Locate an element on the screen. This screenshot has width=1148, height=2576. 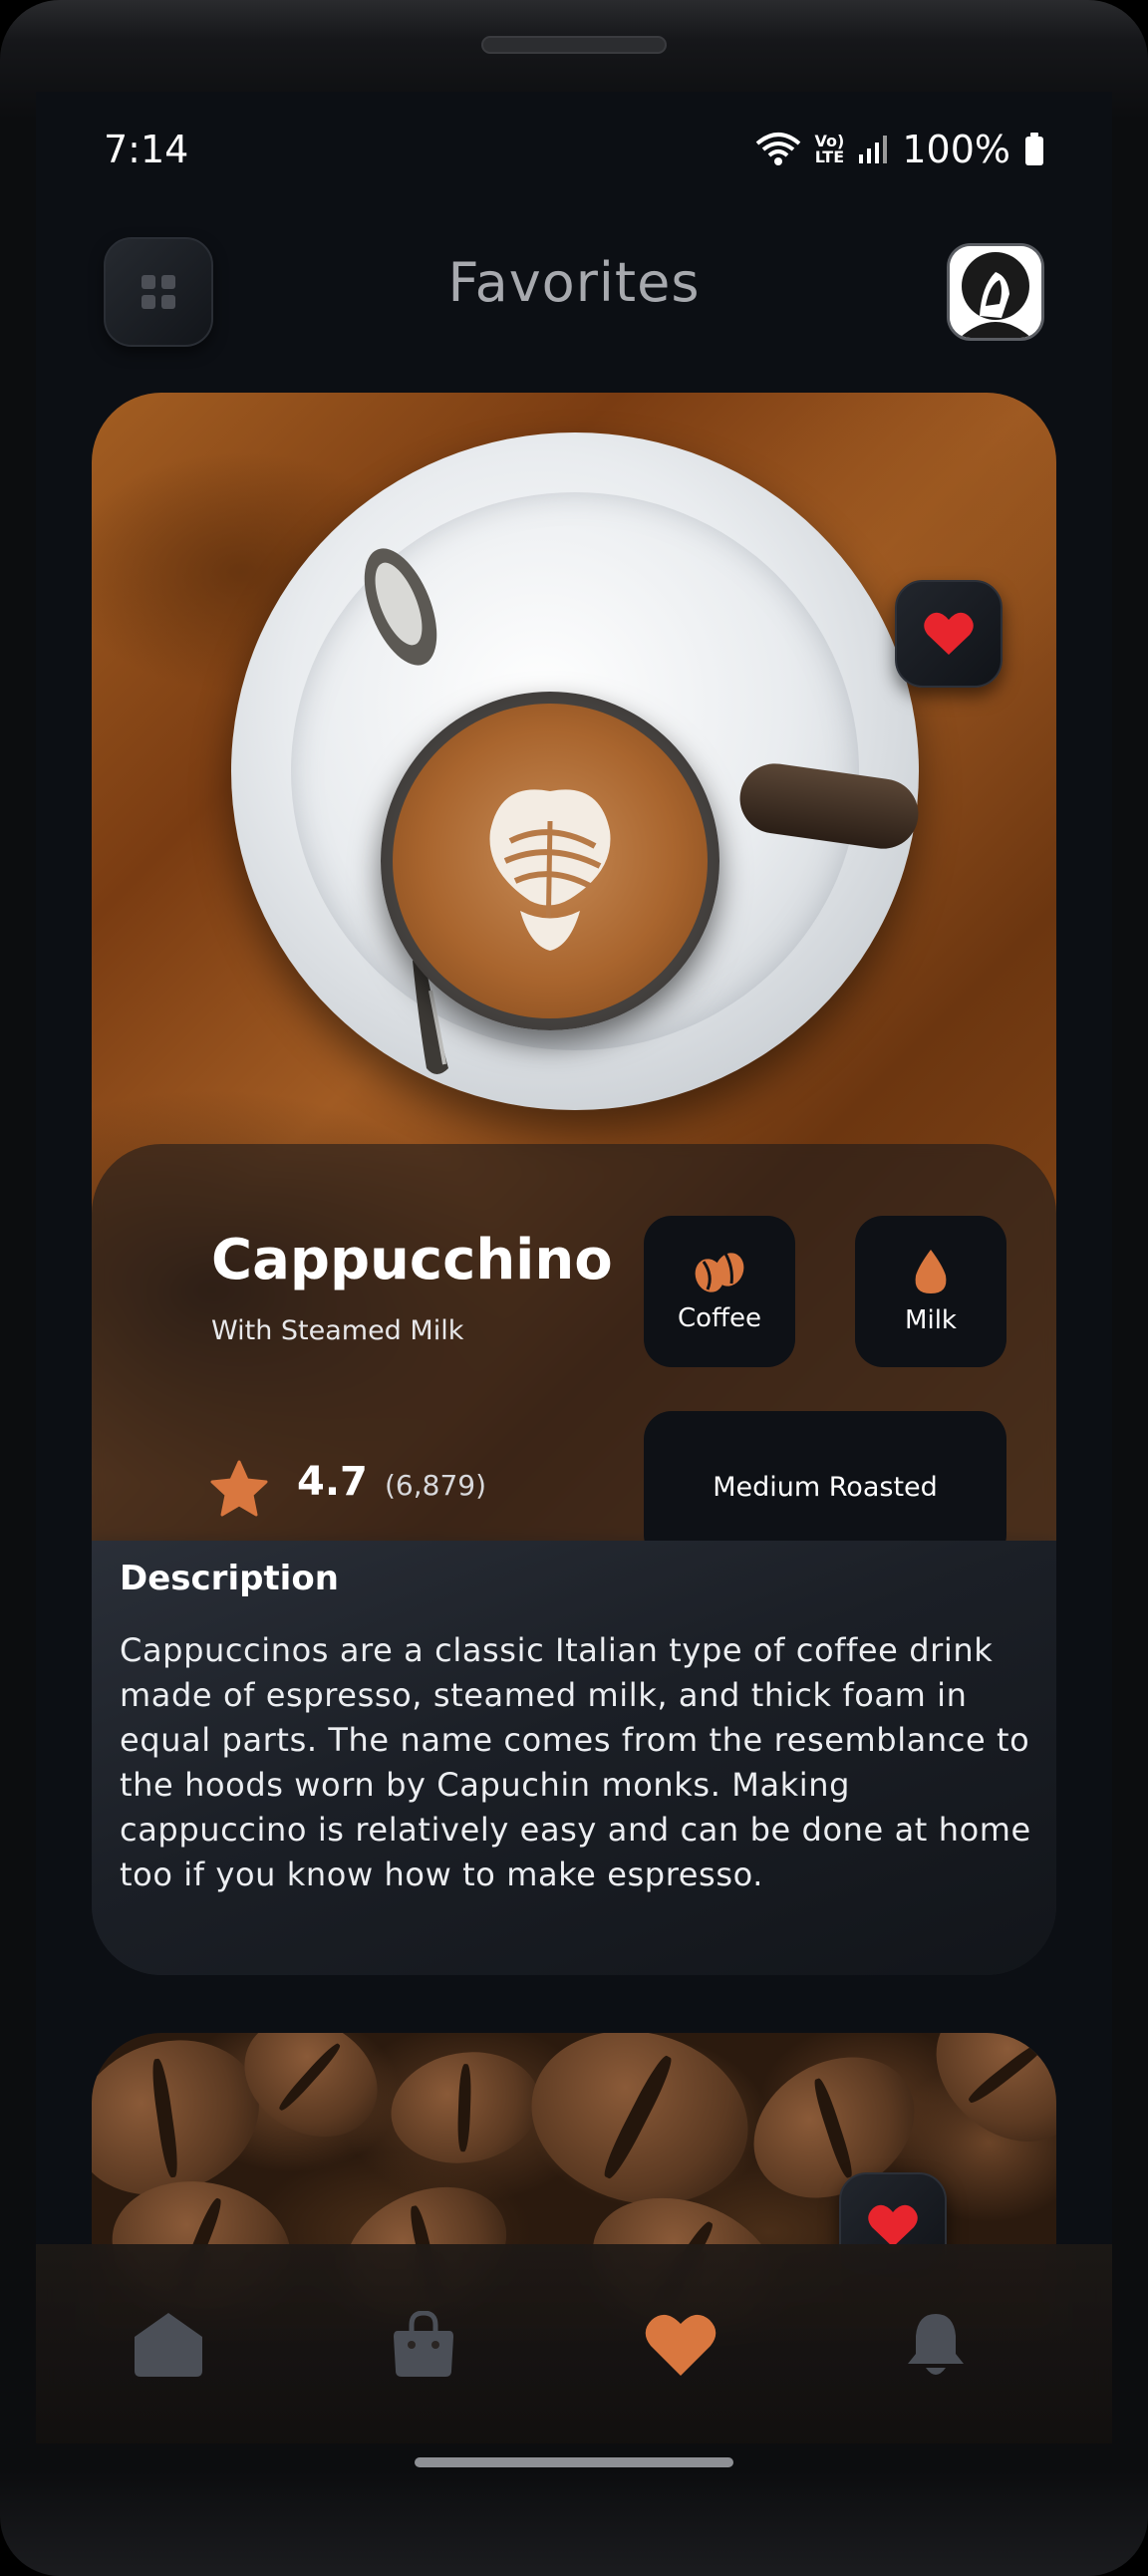
nav-favorites is located at coordinates (680, 2345).